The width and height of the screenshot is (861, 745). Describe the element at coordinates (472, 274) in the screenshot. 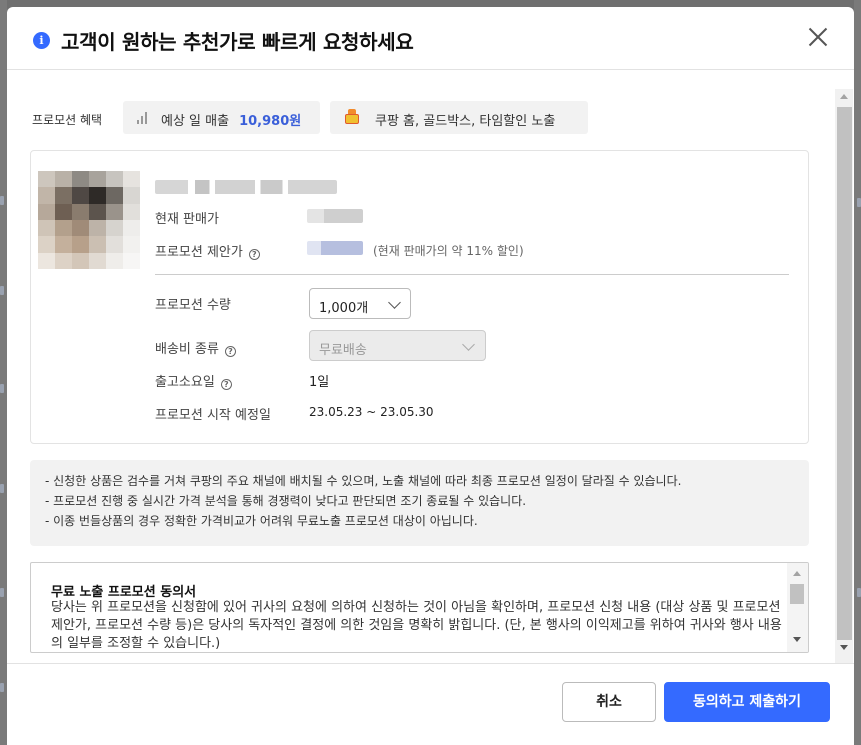

I see `divider` at that location.